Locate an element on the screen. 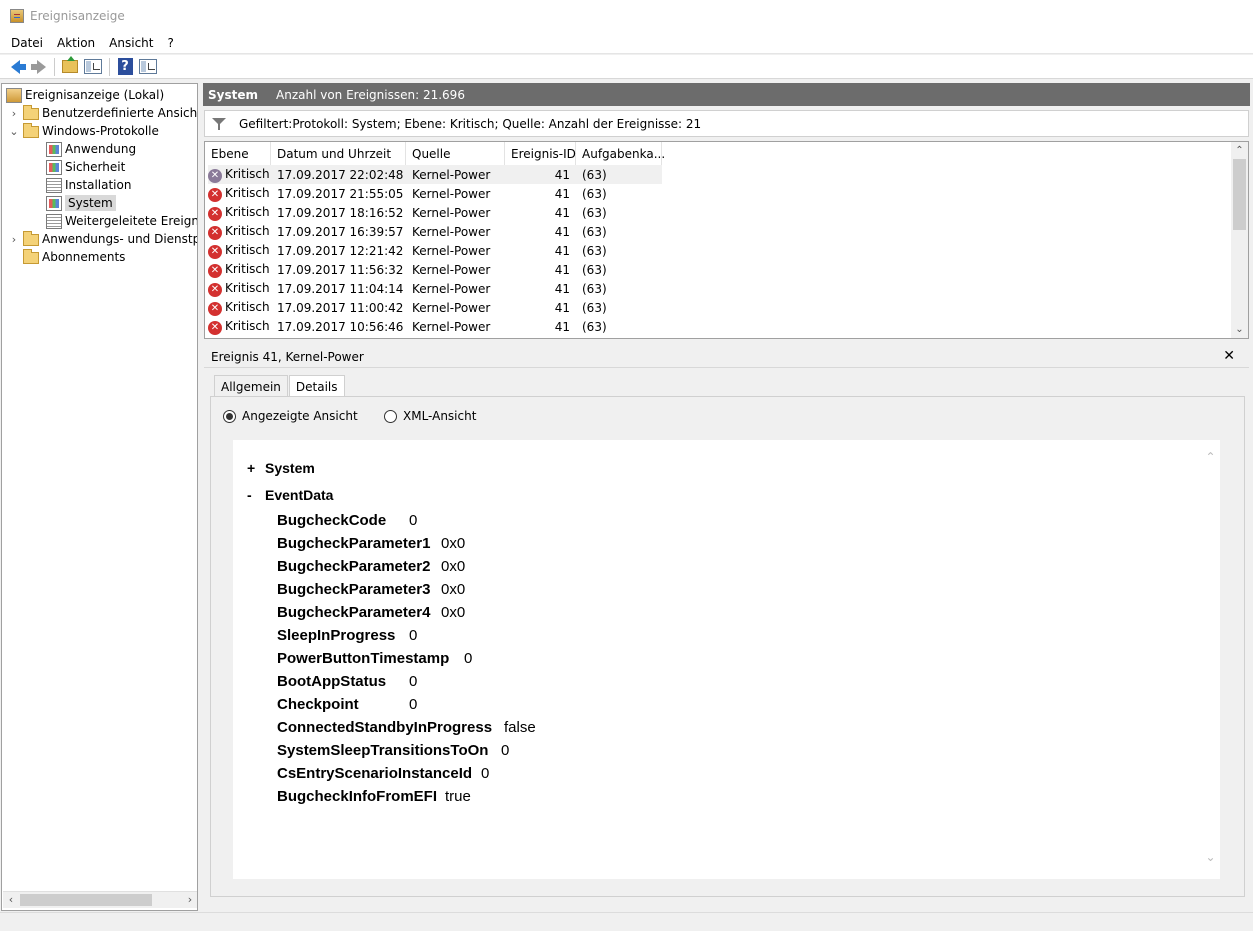  details-vertical-scrollbar: ⌃ ⌄ is located at coordinates (1210, 659).